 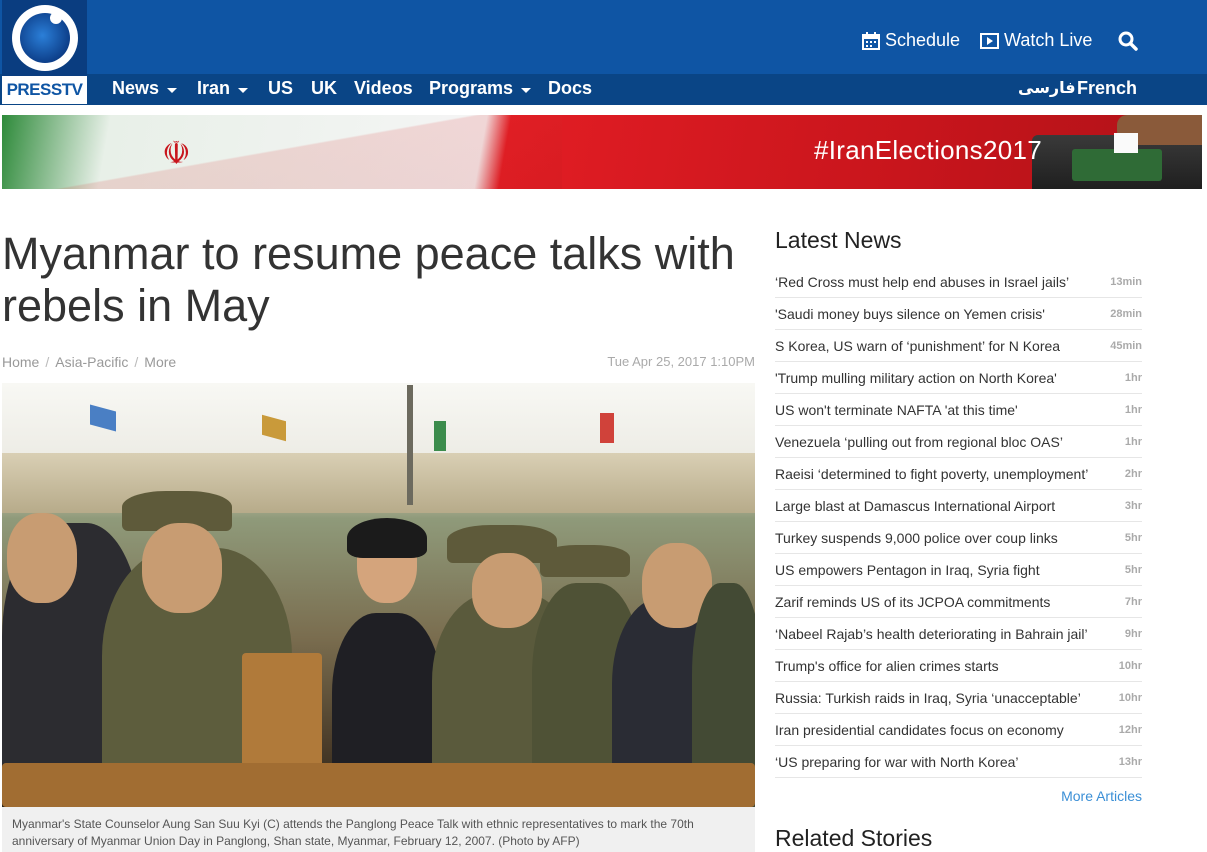 I want to click on nav-label: UK, so click(x=324, y=88).